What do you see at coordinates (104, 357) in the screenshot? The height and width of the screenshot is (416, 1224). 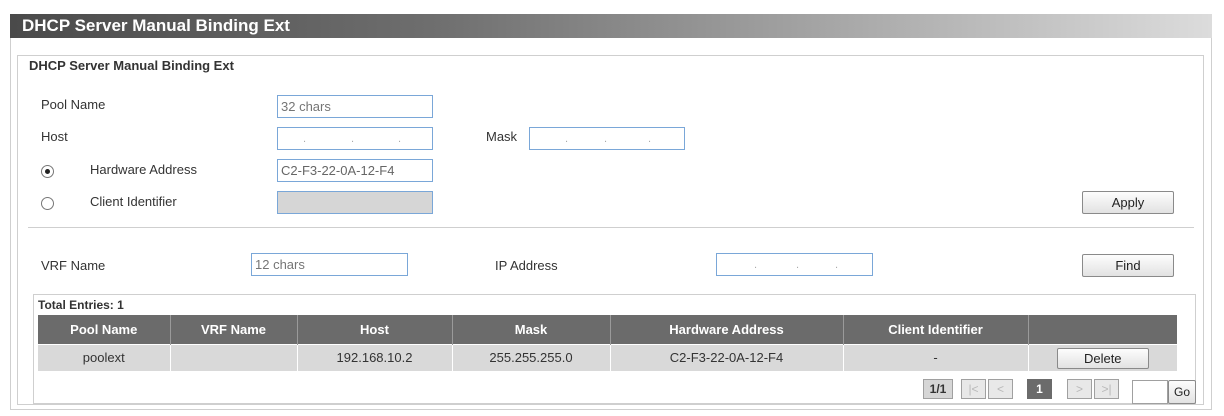 I see `cell-pool-name: poolext` at bounding box center [104, 357].